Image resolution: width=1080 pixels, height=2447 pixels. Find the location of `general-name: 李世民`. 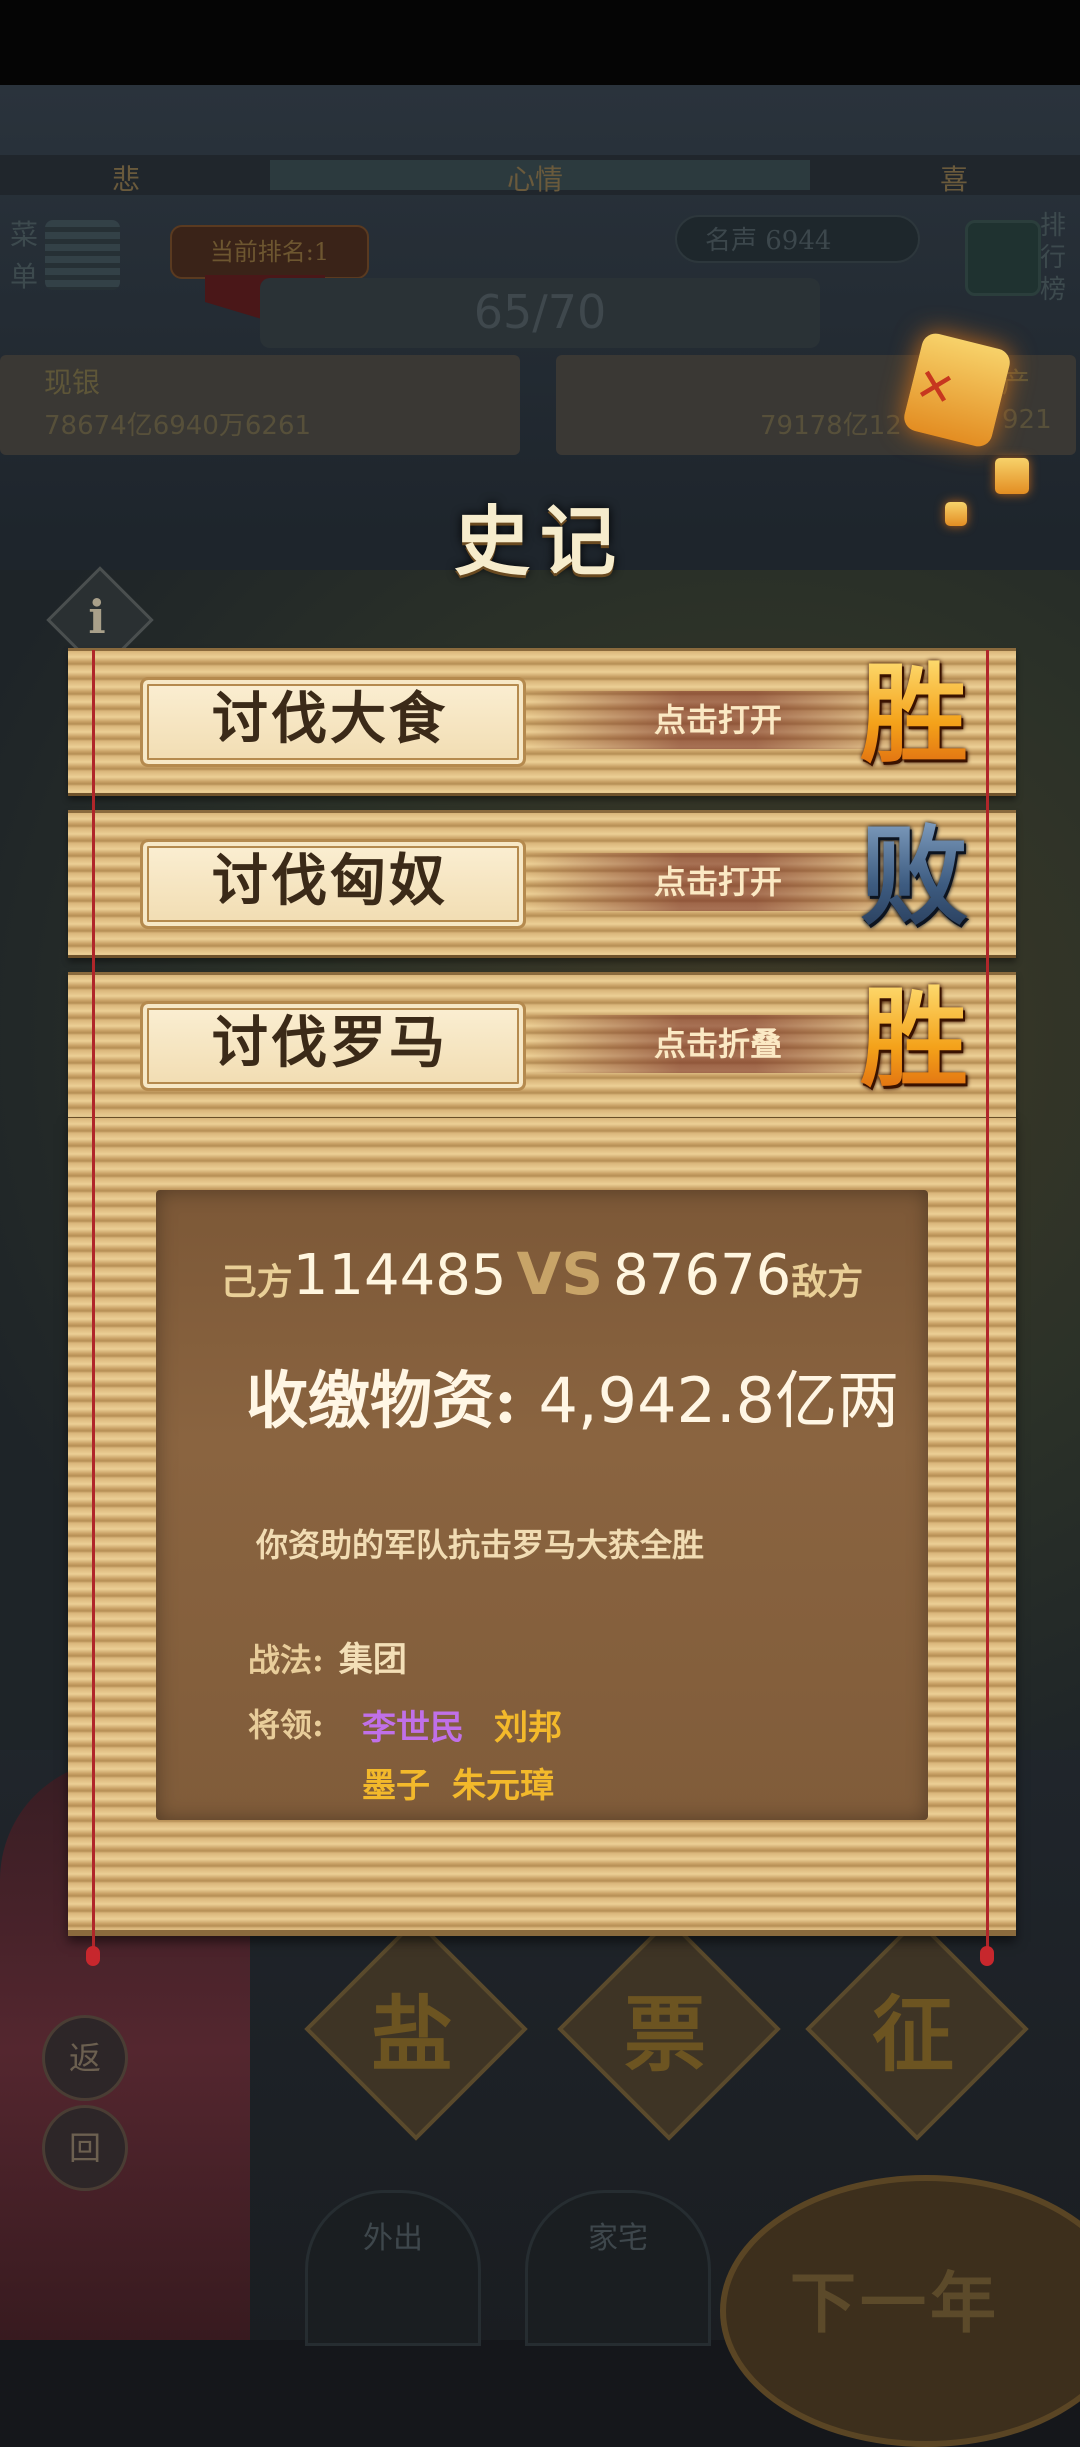

general-name: 李世民 is located at coordinates (413, 1728).